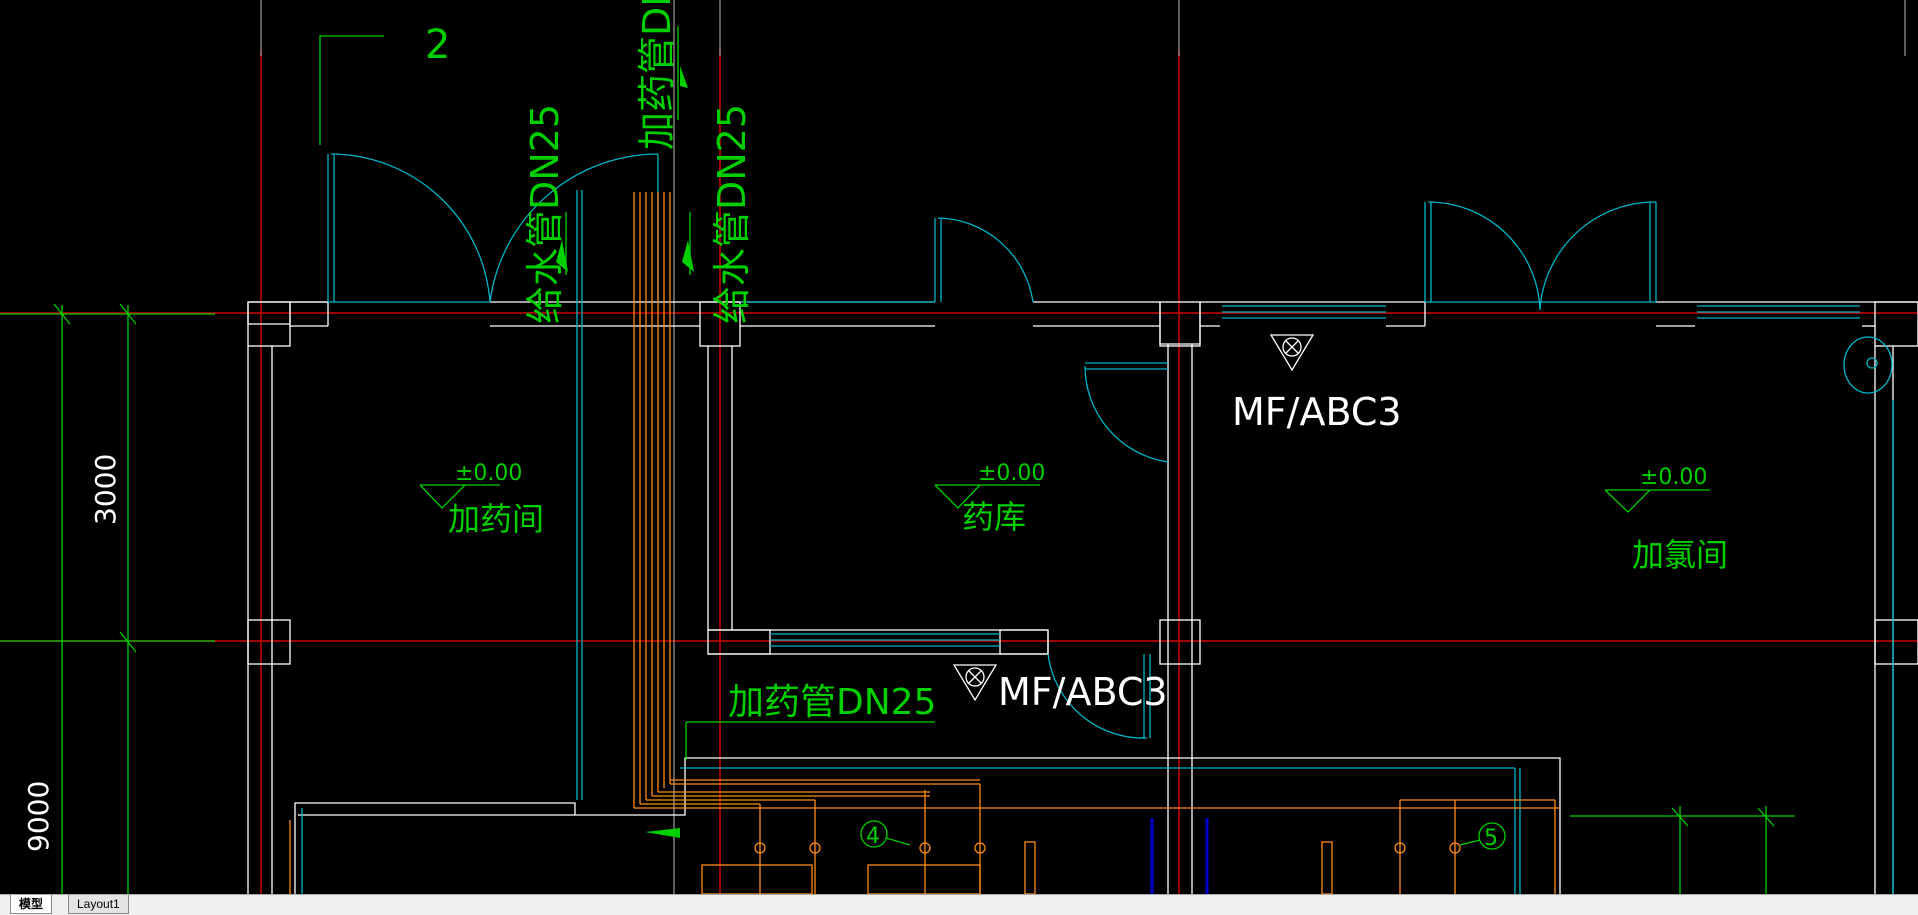  I want to click on section-mark: 2, so click(437, 45).